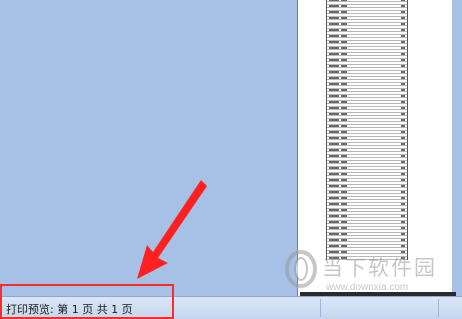 The image size is (462, 319). What do you see at coordinates (367, 287) in the screenshot?
I see `watermark-url: www.downxia.com` at bounding box center [367, 287].